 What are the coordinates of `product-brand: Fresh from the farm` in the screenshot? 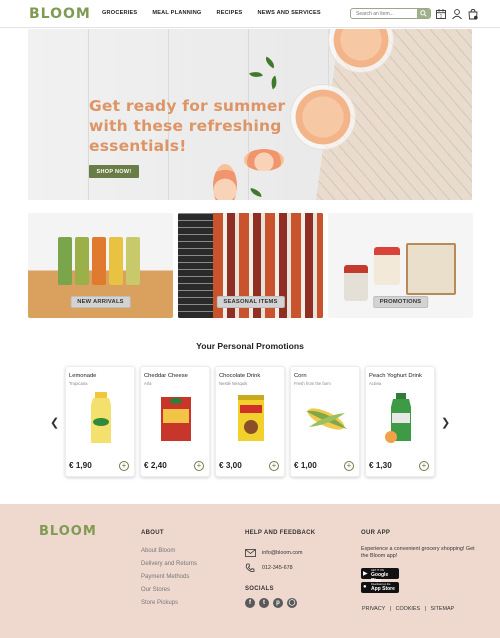 It's located at (312, 383).